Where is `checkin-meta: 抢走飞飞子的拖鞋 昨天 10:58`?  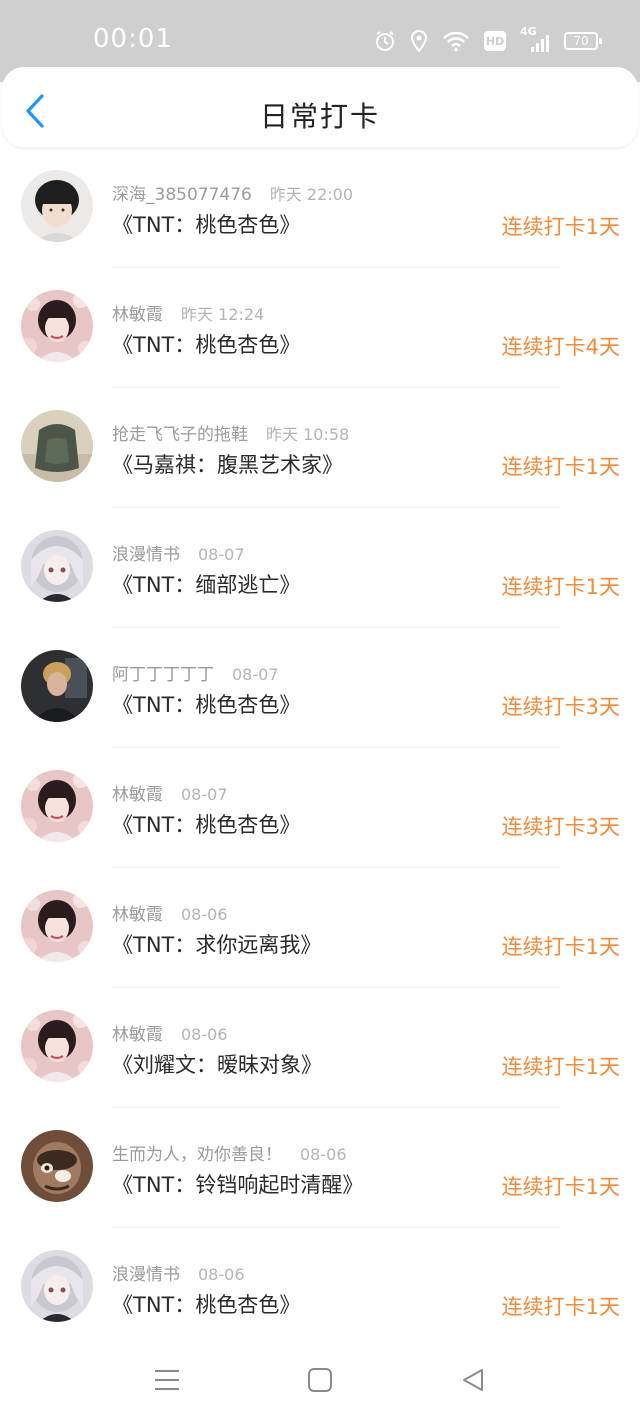 checkin-meta: 抢走飞飞子的拖鞋 昨天 10:58 is located at coordinates (230, 432).